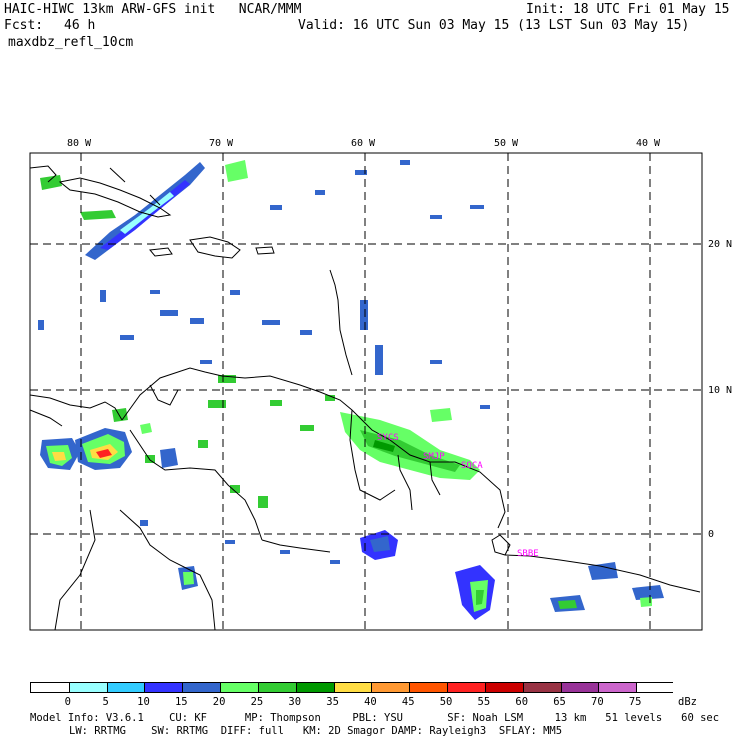 This screenshot has width=740, height=740. Describe the element at coordinates (720, 244) in the screenshot. I see `lat-label-20n: 20 N` at that location.